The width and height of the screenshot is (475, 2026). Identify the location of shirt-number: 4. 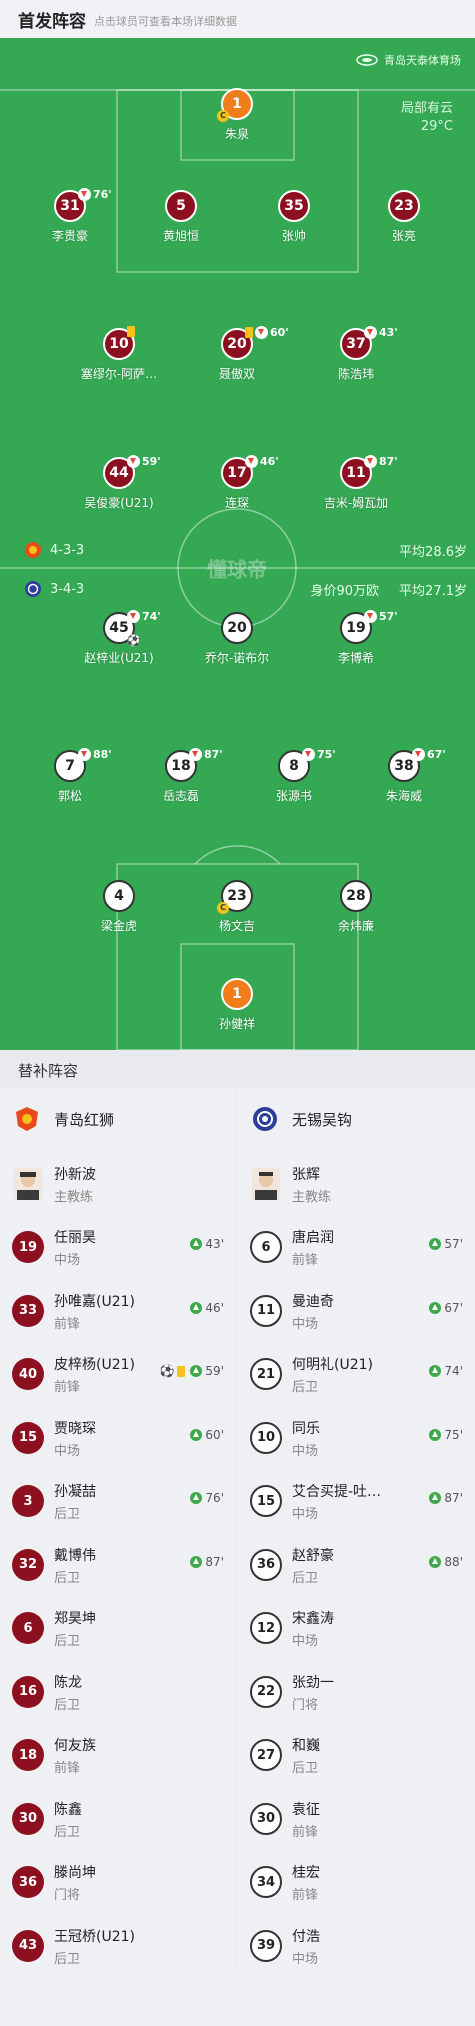
(119, 896).